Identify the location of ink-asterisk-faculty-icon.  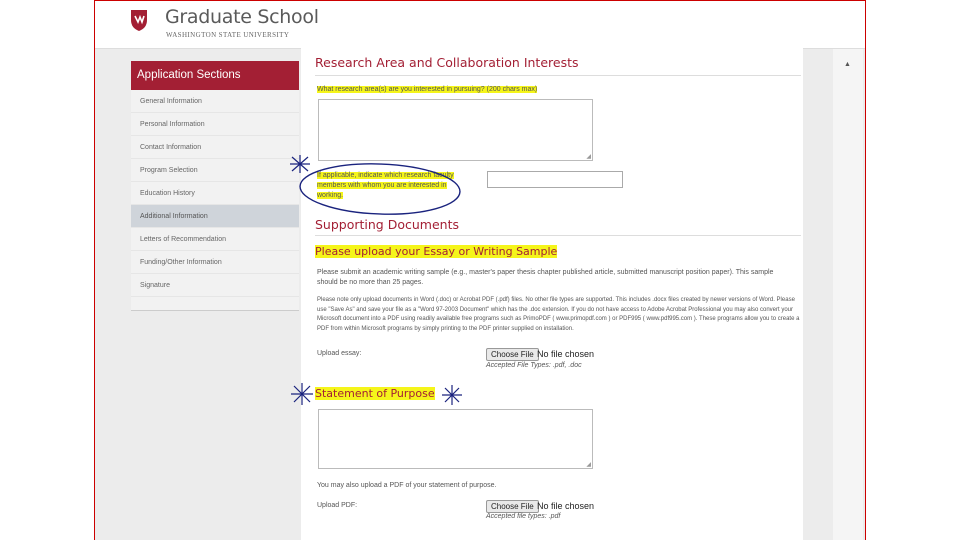
(300, 164).